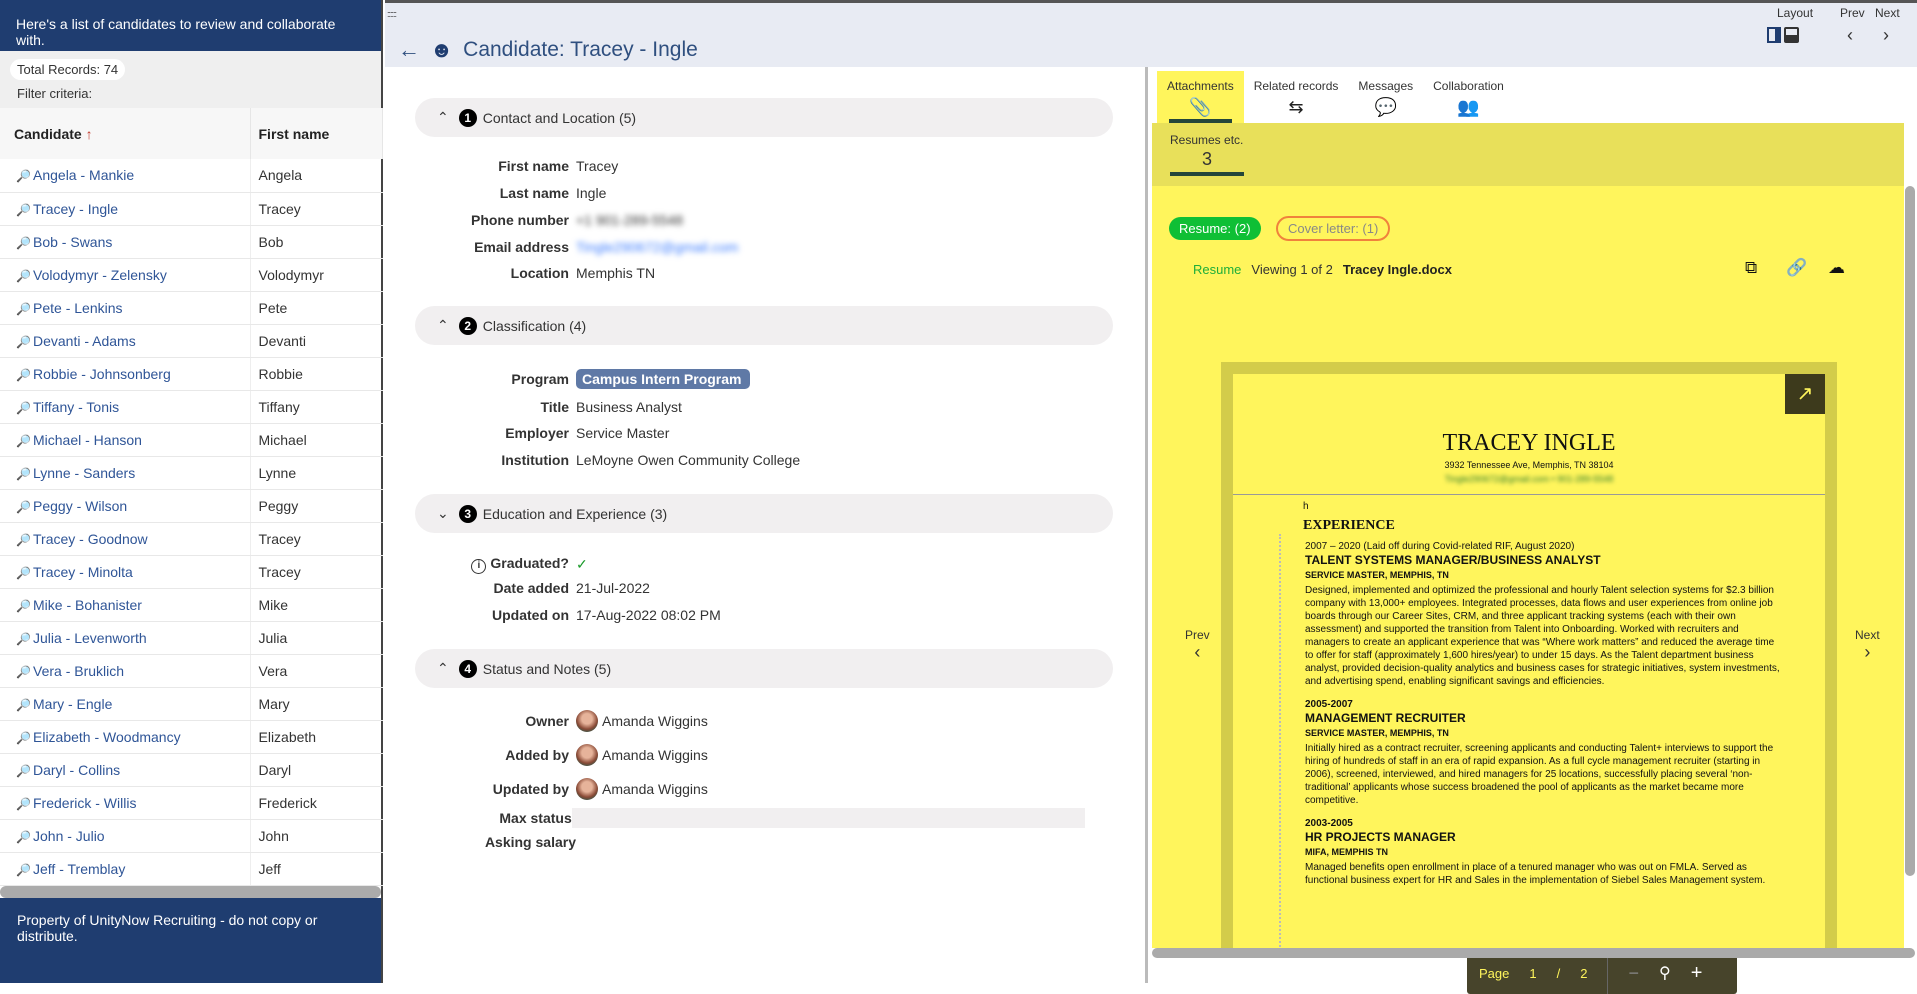 This screenshot has height=994, width=1917. Describe the element at coordinates (1633, 973) in the screenshot. I see `zoom-out-icon: −` at that location.